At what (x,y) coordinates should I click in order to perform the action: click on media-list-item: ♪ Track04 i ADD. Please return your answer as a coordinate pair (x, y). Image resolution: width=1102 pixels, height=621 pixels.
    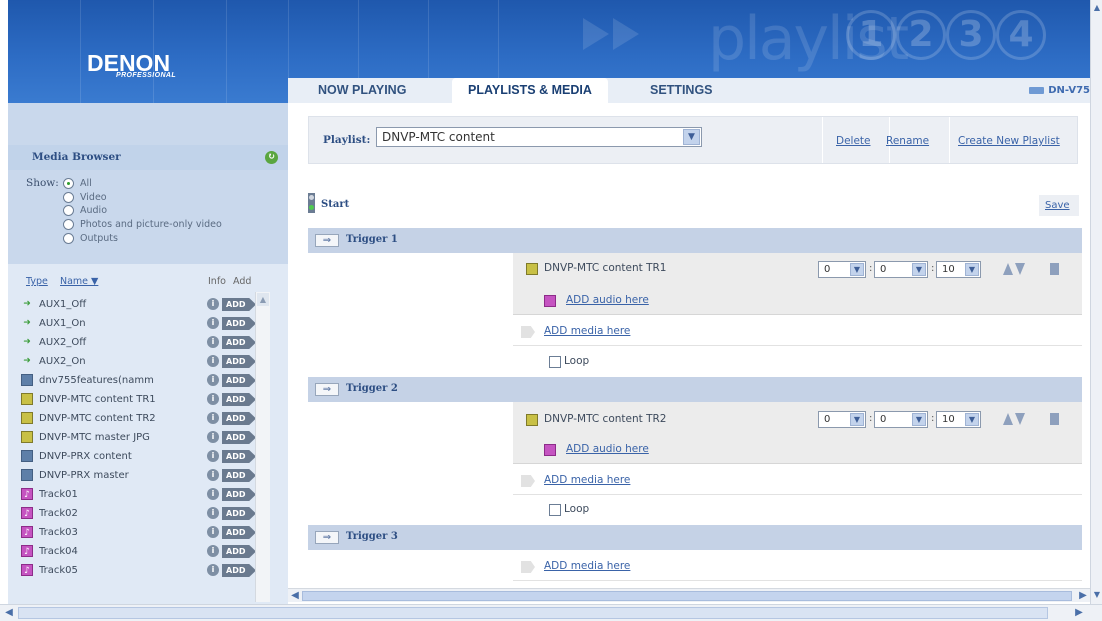
    Looking at the image, I should click on (139, 551).